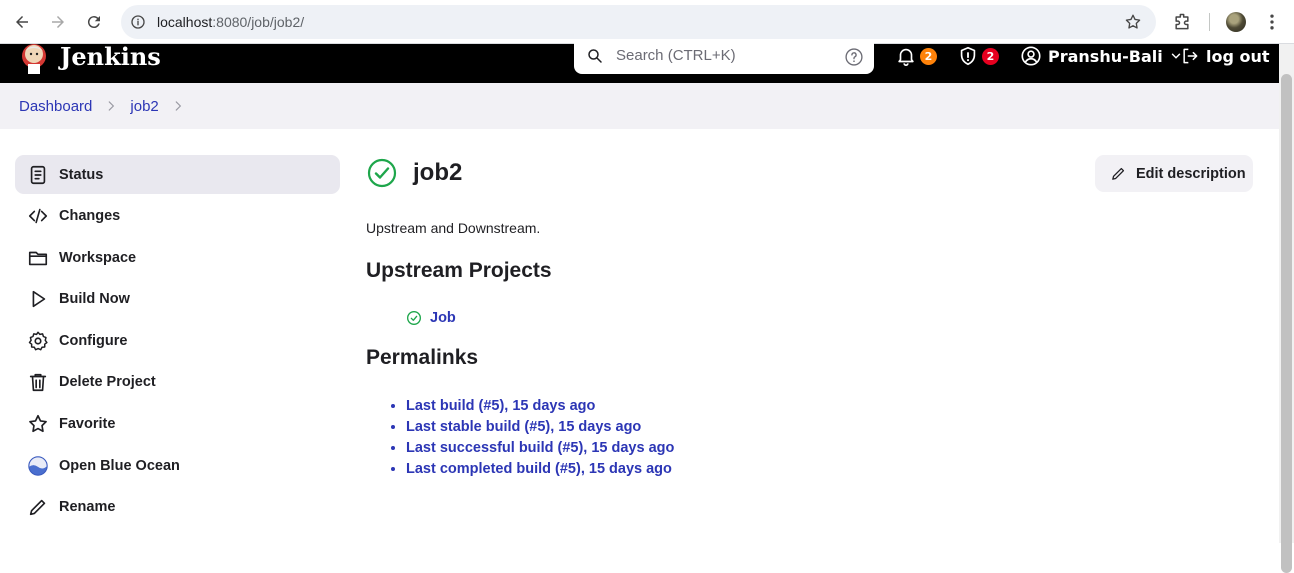 The width and height of the screenshot is (1294, 573). I want to click on gear-icon, so click(38, 341).